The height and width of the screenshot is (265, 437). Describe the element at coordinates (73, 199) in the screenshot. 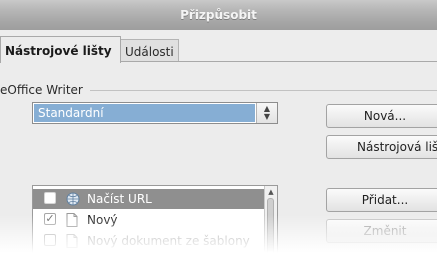

I see `globe-icon` at that location.